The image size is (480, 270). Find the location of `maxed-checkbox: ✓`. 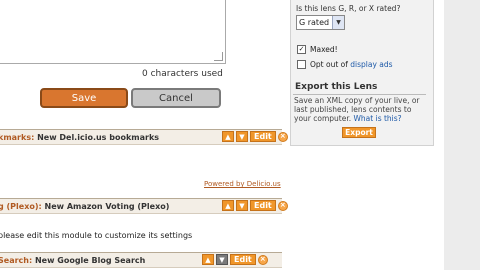

maxed-checkbox: ✓ is located at coordinates (301, 49).